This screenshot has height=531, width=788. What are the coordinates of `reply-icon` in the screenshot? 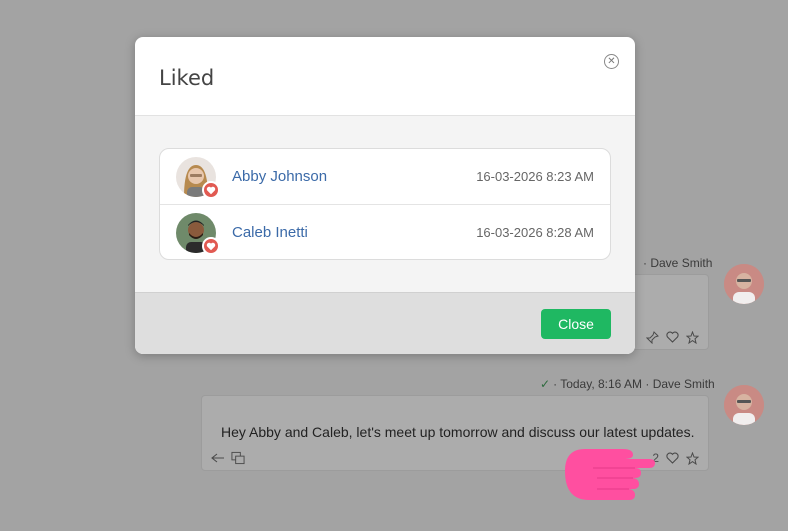 It's located at (218, 458).